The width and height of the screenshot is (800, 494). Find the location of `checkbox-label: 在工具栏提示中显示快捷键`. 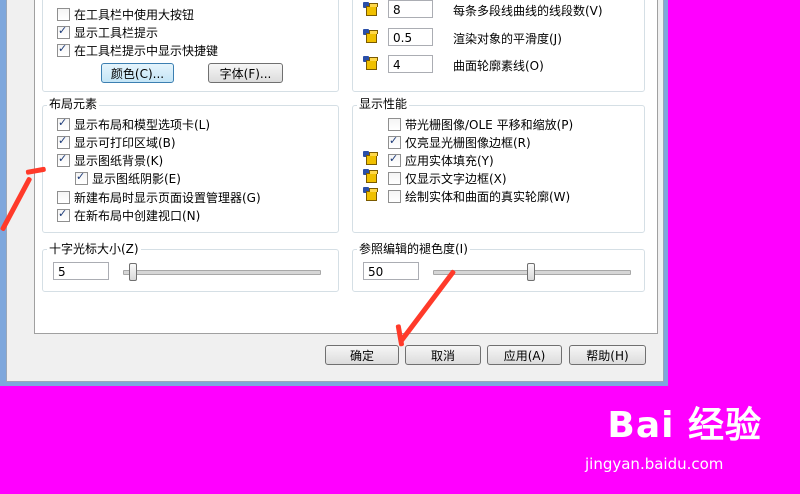

checkbox-label: 在工具栏提示中显示快捷键 is located at coordinates (146, 50).